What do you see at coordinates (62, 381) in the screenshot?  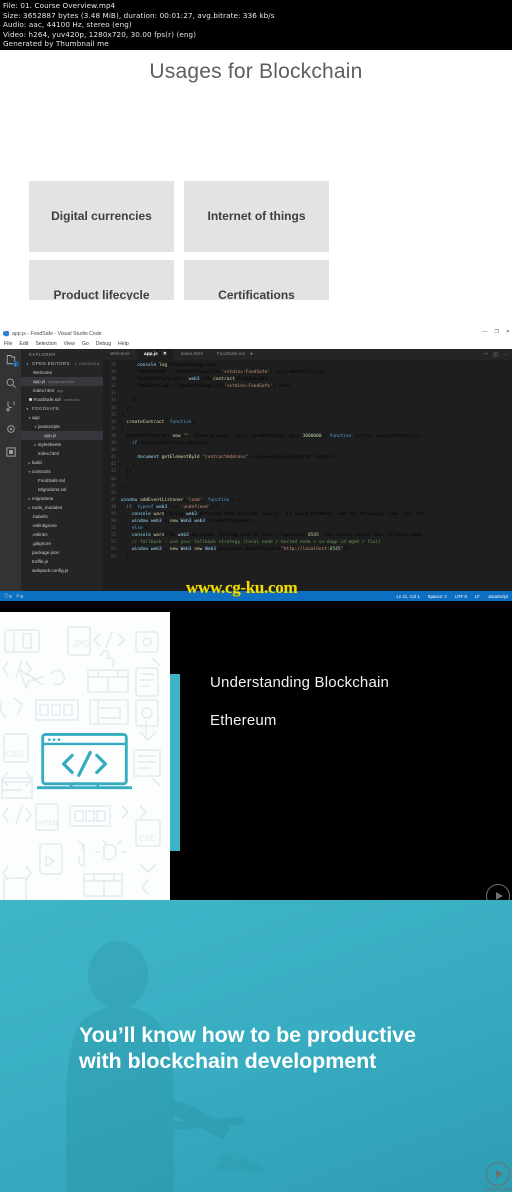 I see `open-editor-item: app.js app/javascripts` at bounding box center [62, 381].